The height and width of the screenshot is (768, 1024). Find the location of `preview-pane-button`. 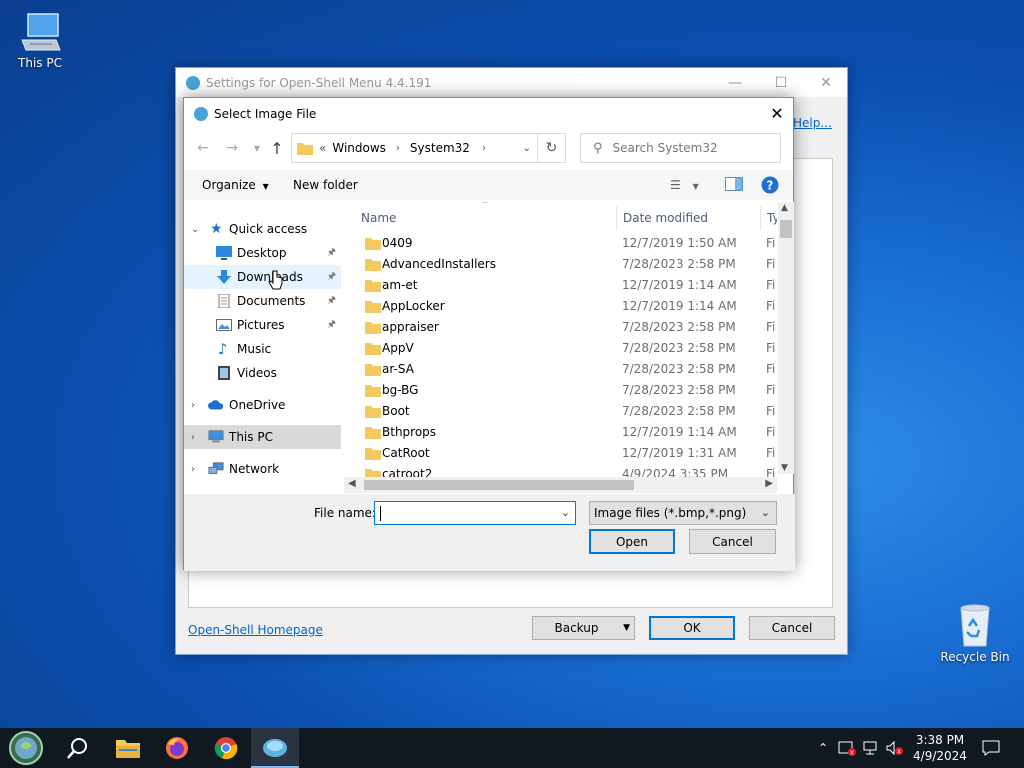

preview-pane-button is located at coordinates (734, 185).